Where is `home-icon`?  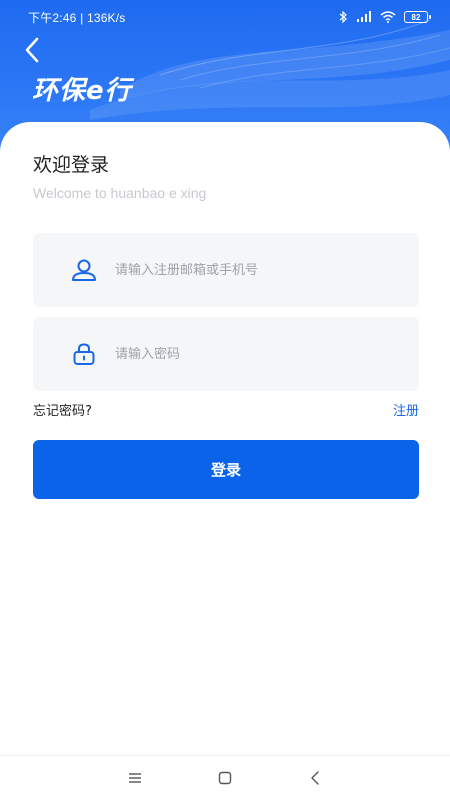
home-icon is located at coordinates (225, 778).